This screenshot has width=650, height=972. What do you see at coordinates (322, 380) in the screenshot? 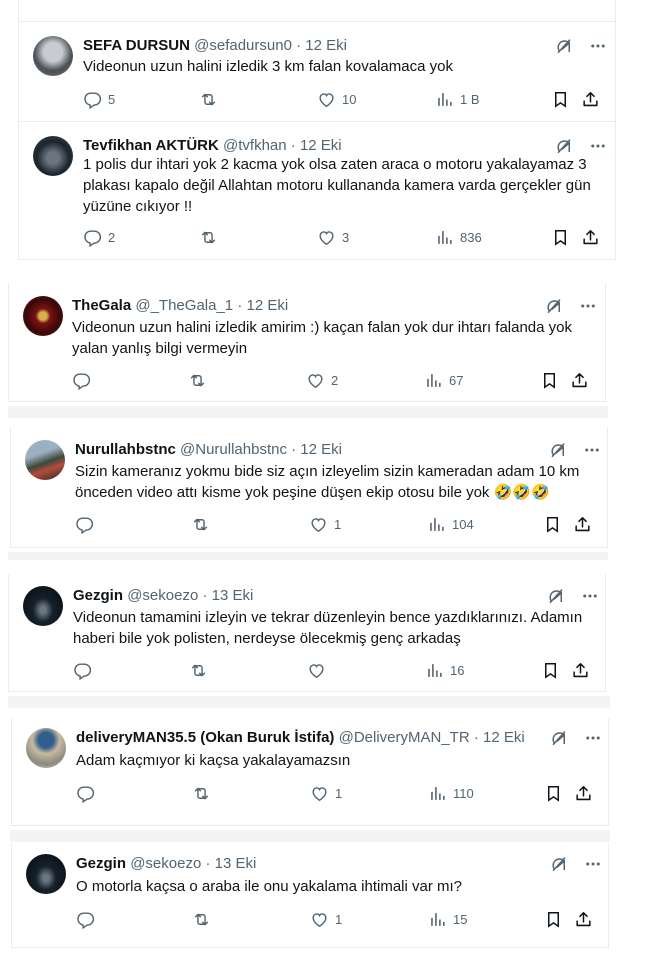
I see `like-button: 2` at bounding box center [322, 380].